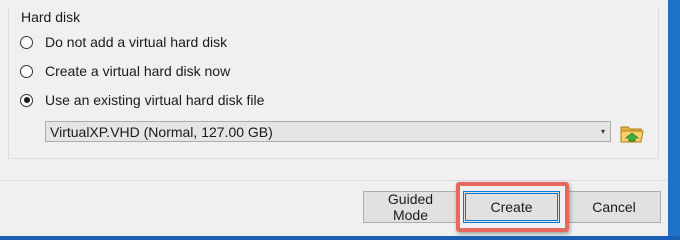 The image size is (680, 240). I want to click on radio-existing-hard-disk: Use an existing virtual hard disk file, so click(142, 100).